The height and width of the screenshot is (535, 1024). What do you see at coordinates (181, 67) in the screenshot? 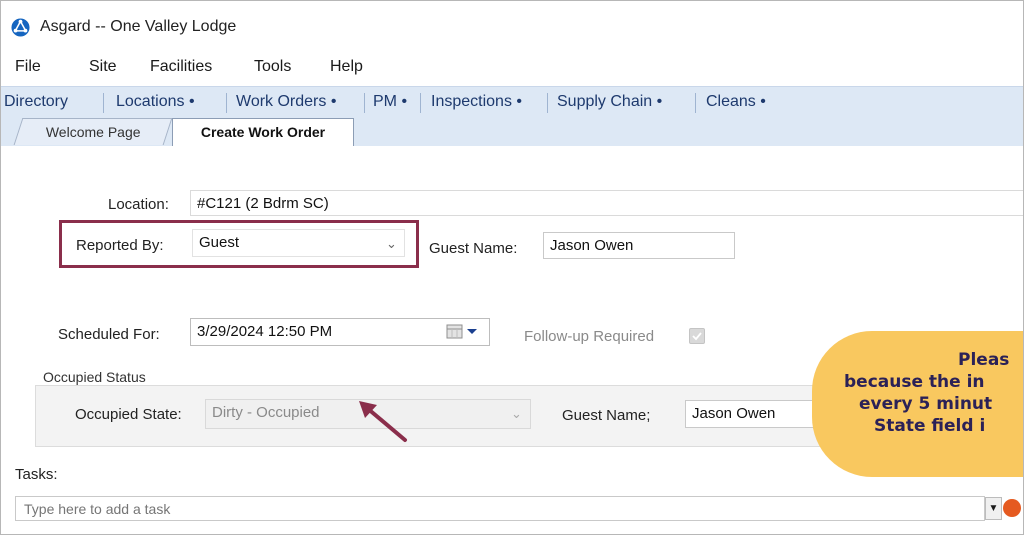
I see `menu-facilities: Facilities` at bounding box center [181, 67].